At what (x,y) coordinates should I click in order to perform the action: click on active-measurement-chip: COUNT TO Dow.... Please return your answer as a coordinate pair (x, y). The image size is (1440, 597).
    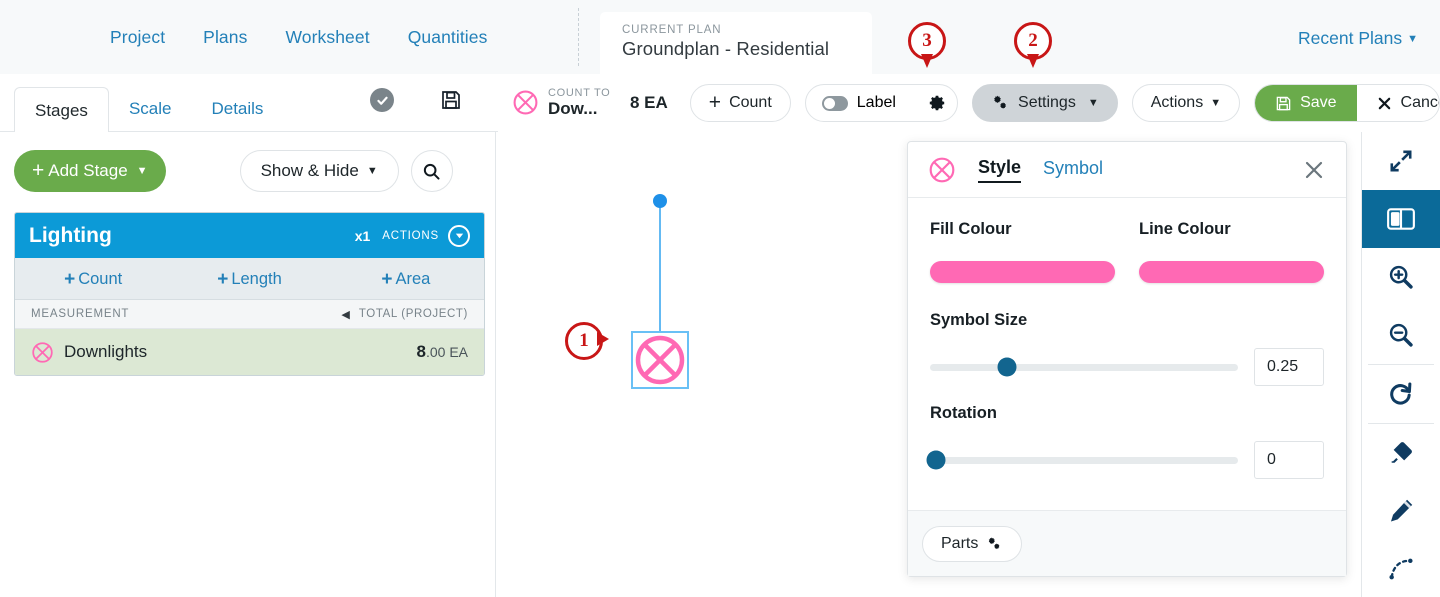
    Looking at the image, I should click on (563, 102).